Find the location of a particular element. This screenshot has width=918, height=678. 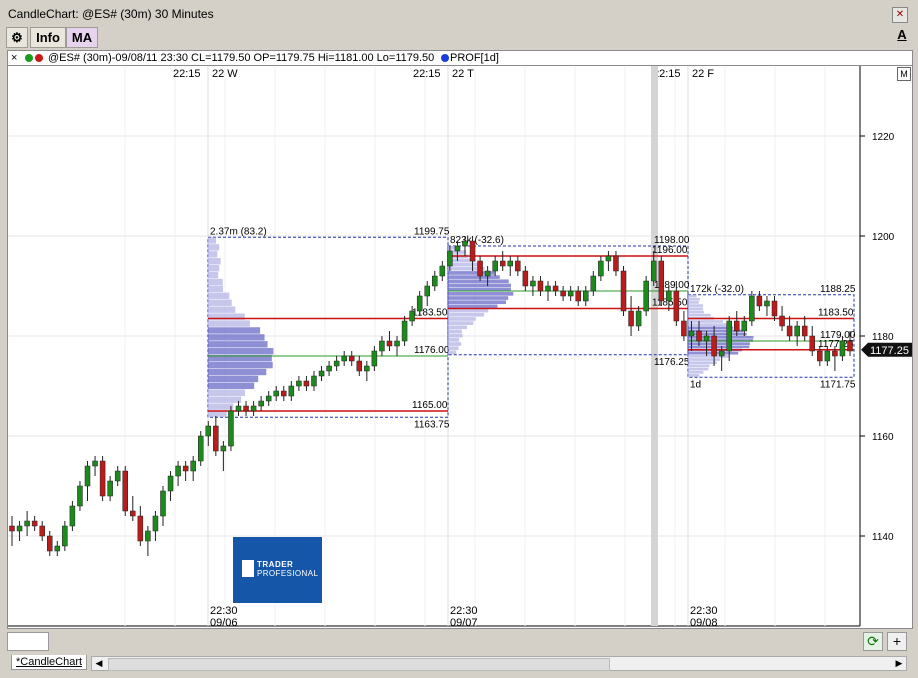

zoom-box is located at coordinates (28, 641).